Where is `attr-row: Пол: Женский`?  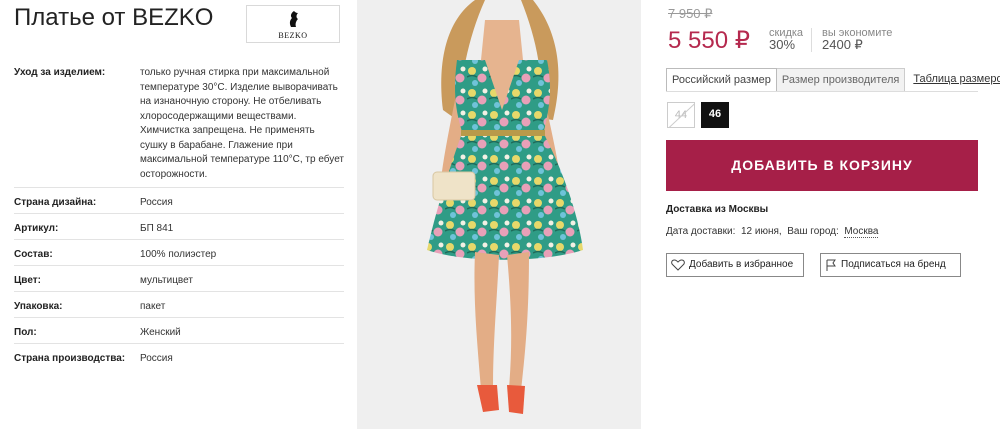
attr-row: Пол: Женский is located at coordinates (179, 331).